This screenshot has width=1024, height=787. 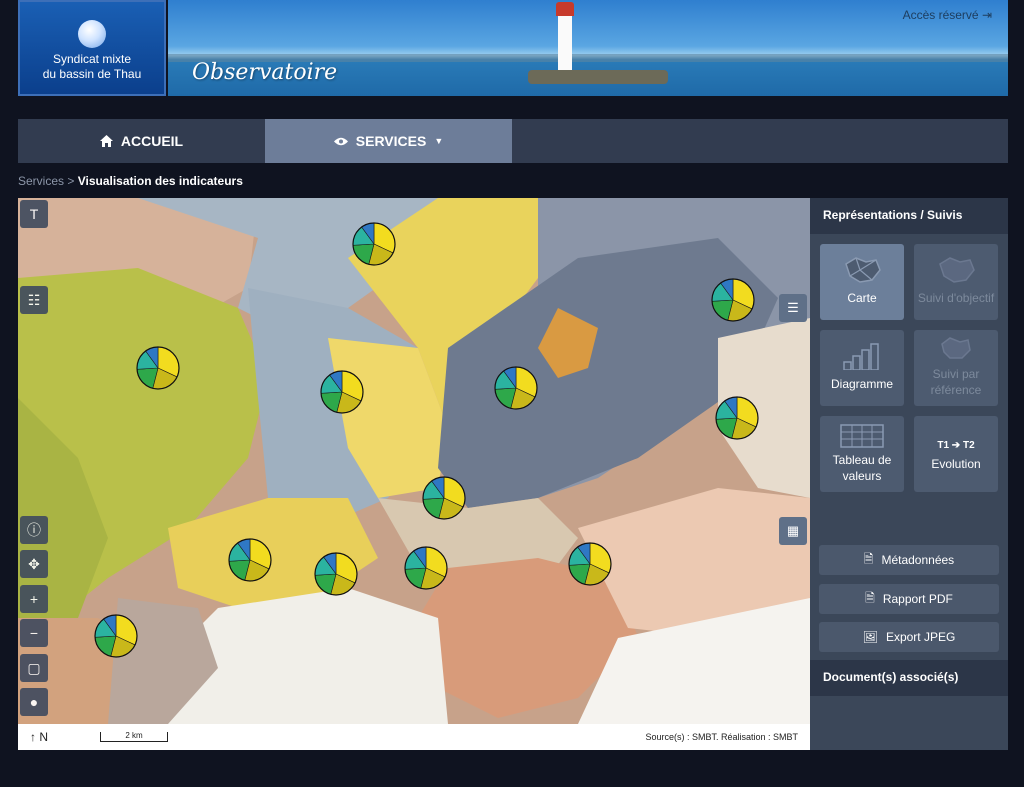 I want to click on nav-services: SERVICES ▼, so click(x=388, y=141).